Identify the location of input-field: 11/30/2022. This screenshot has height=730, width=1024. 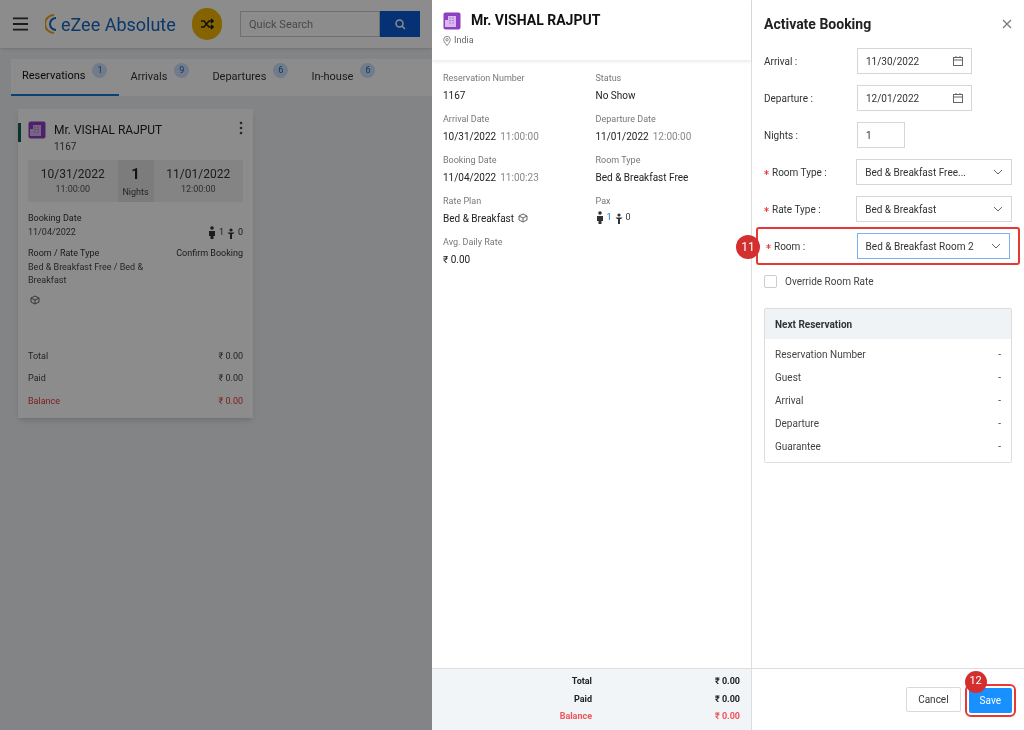
(914, 61).